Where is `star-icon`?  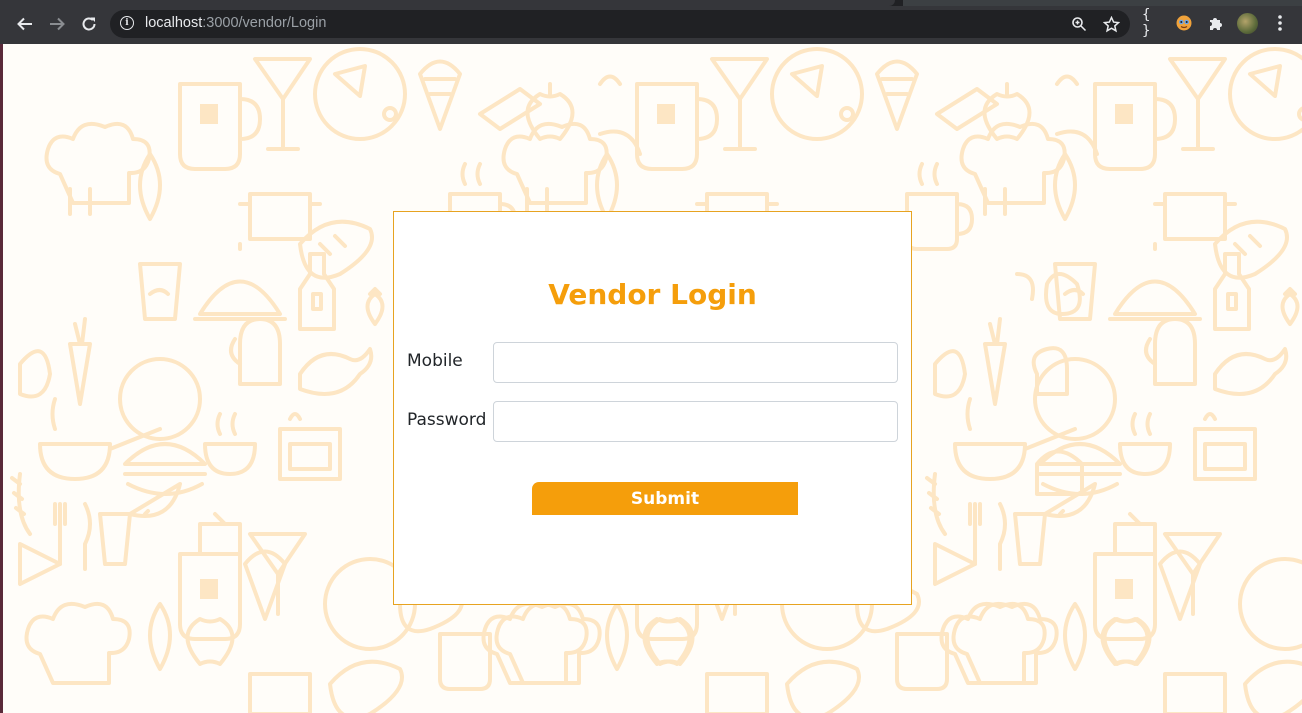
star-icon is located at coordinates (1111, 24).